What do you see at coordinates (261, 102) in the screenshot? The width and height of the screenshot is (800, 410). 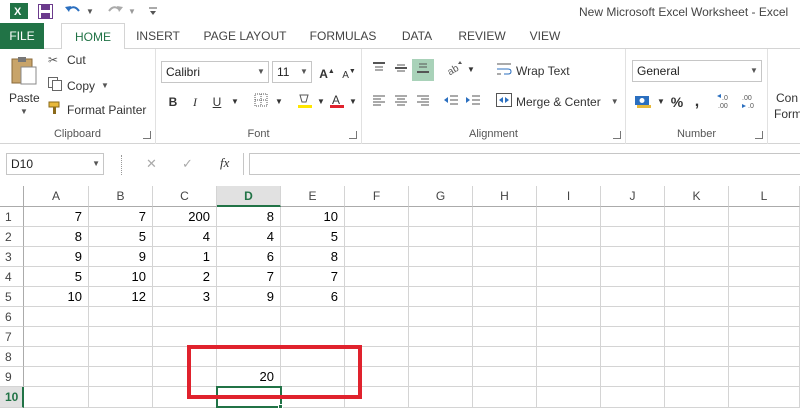 I see `borders-icon` at bounding box center [261, 102].